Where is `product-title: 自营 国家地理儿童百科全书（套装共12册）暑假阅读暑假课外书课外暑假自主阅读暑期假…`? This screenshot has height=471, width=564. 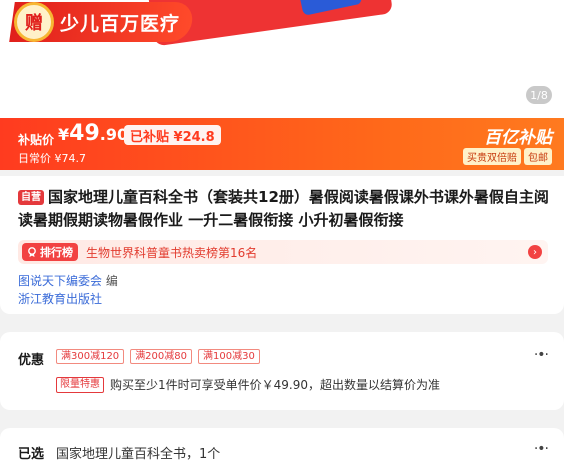
product-title: 自营 国家地理儿童百科全书（套装共12册）暑假阅读暑假课外书课外暑假自主阅读暑期假… is located at coordinates (285, 209).